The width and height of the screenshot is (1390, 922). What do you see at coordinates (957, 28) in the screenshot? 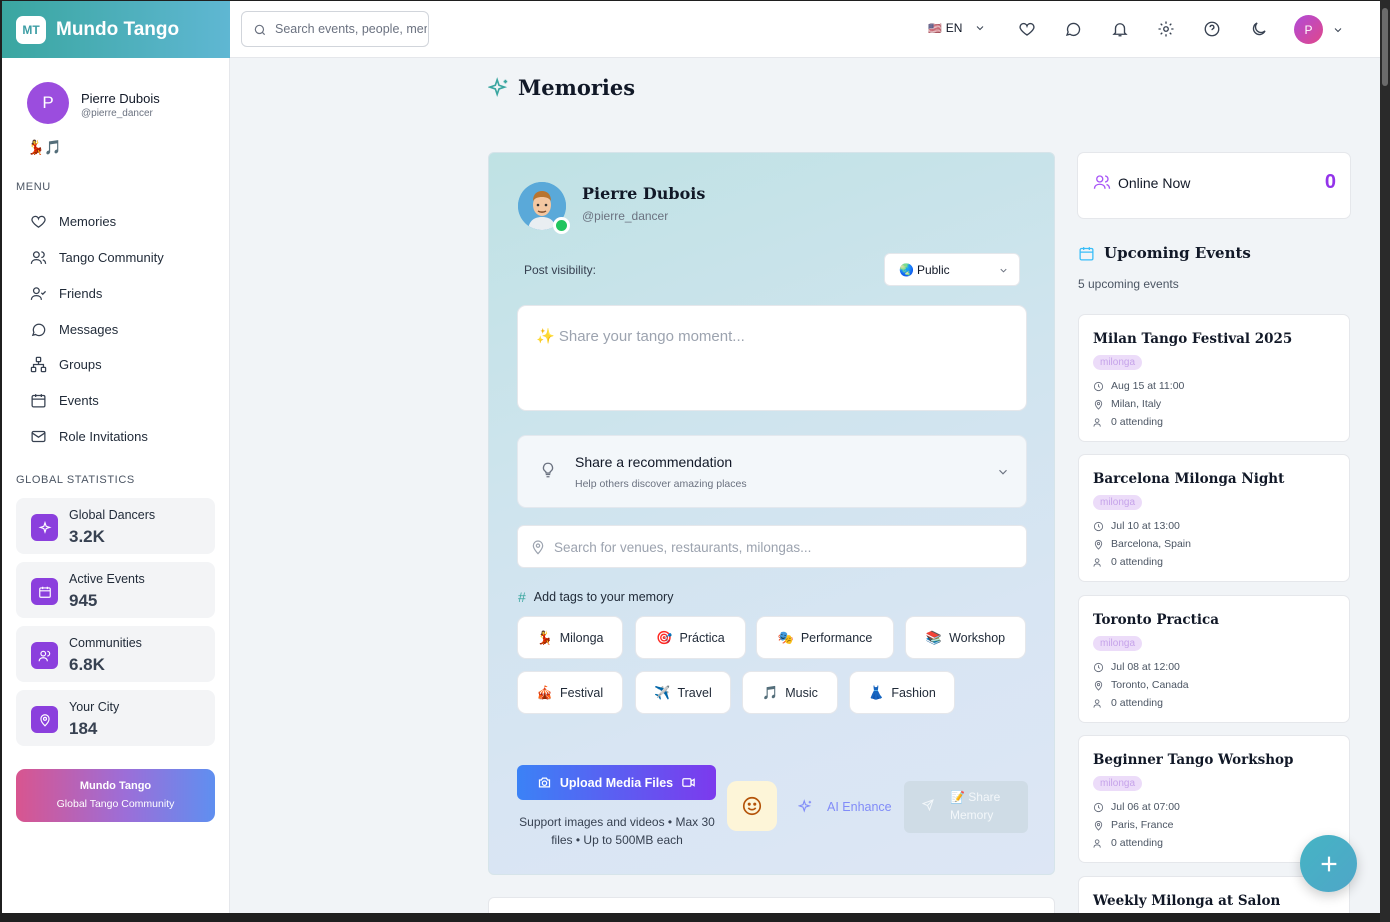
I see `language-selector: 🇺🇸 EN` at bounding box center [957, 28].